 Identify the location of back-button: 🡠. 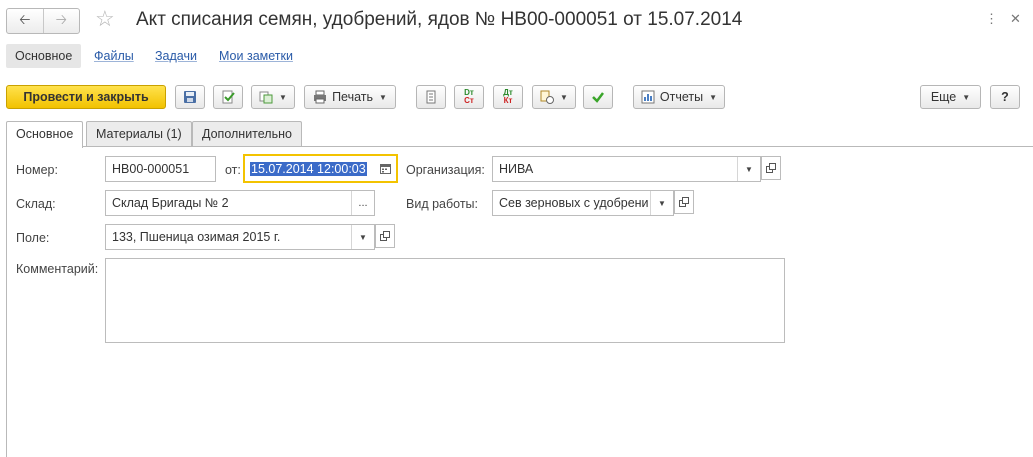
(25, 21).